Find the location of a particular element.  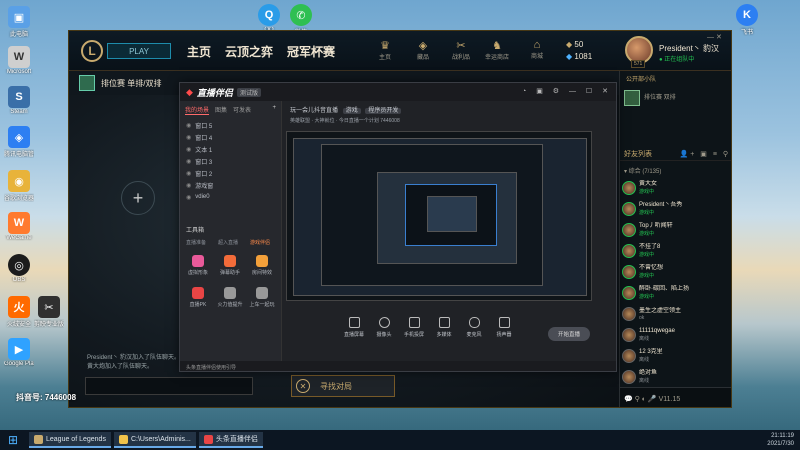

desktop-icon: ◎ OBS is located at coordinates (19, 268).